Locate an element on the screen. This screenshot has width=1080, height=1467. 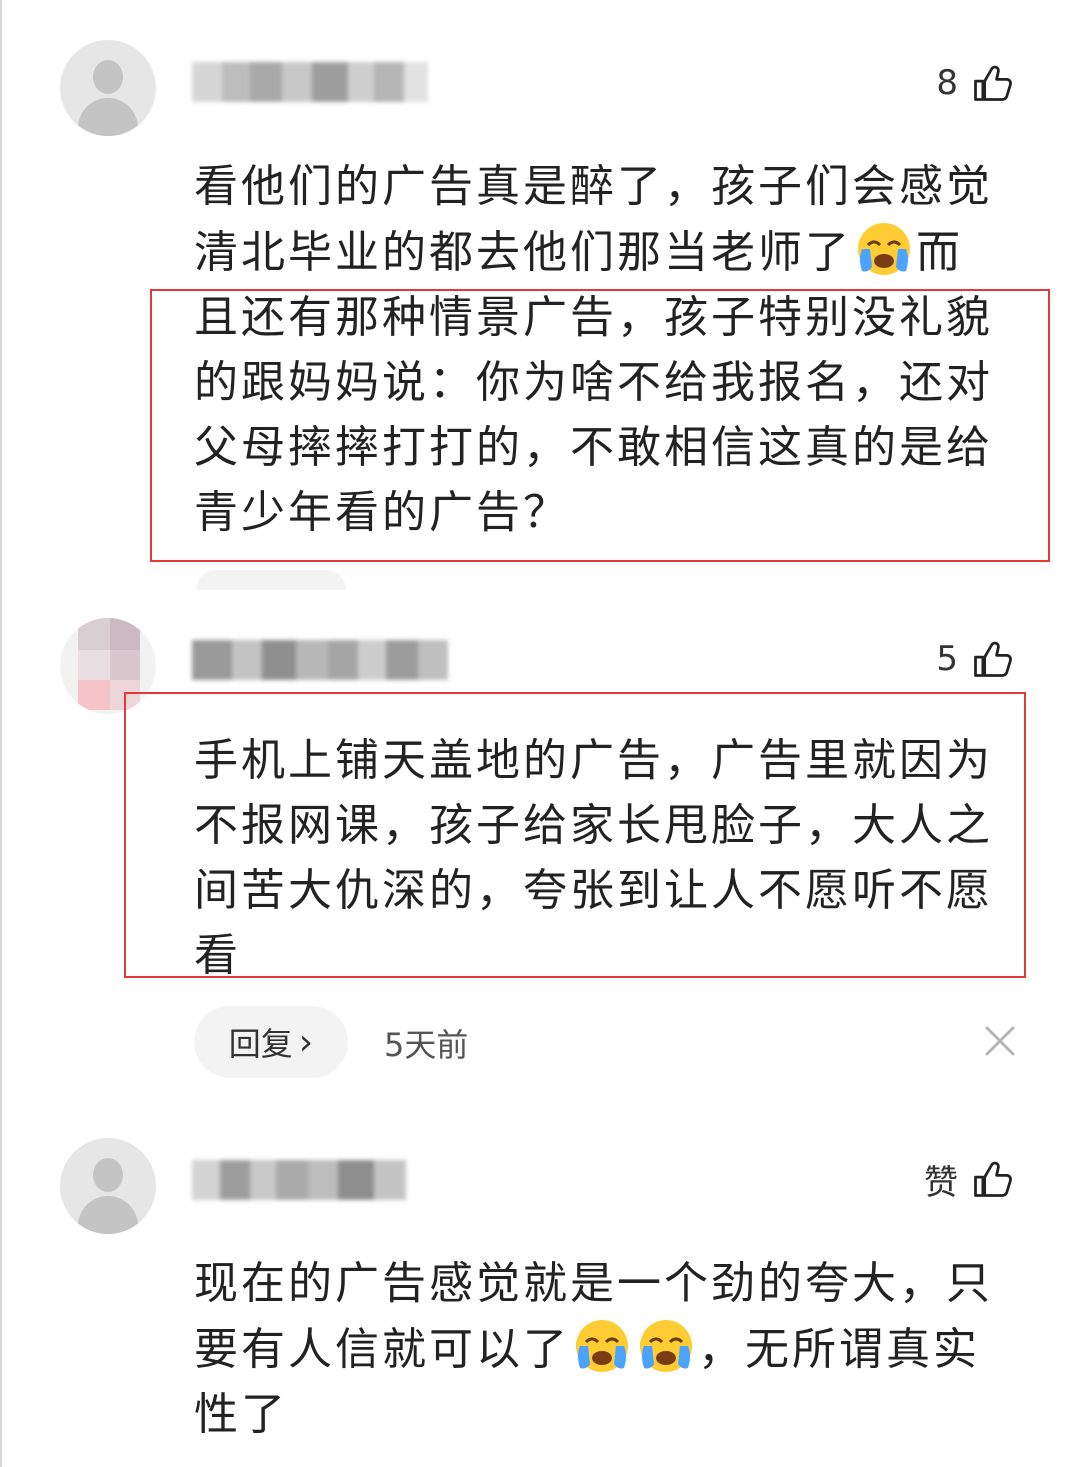
like-count: 8 is located at coordinates (947, 83).